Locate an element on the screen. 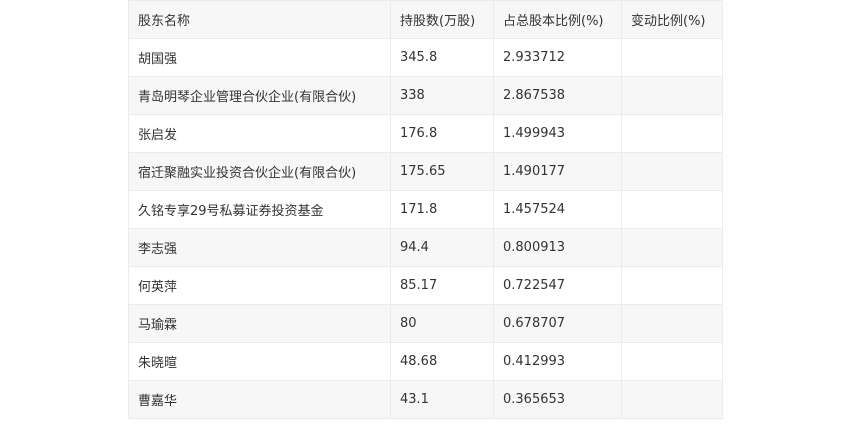 This screenshot has width=850, height=430. cell-ratio: 0.722547 is located at coordinates (557, 285).